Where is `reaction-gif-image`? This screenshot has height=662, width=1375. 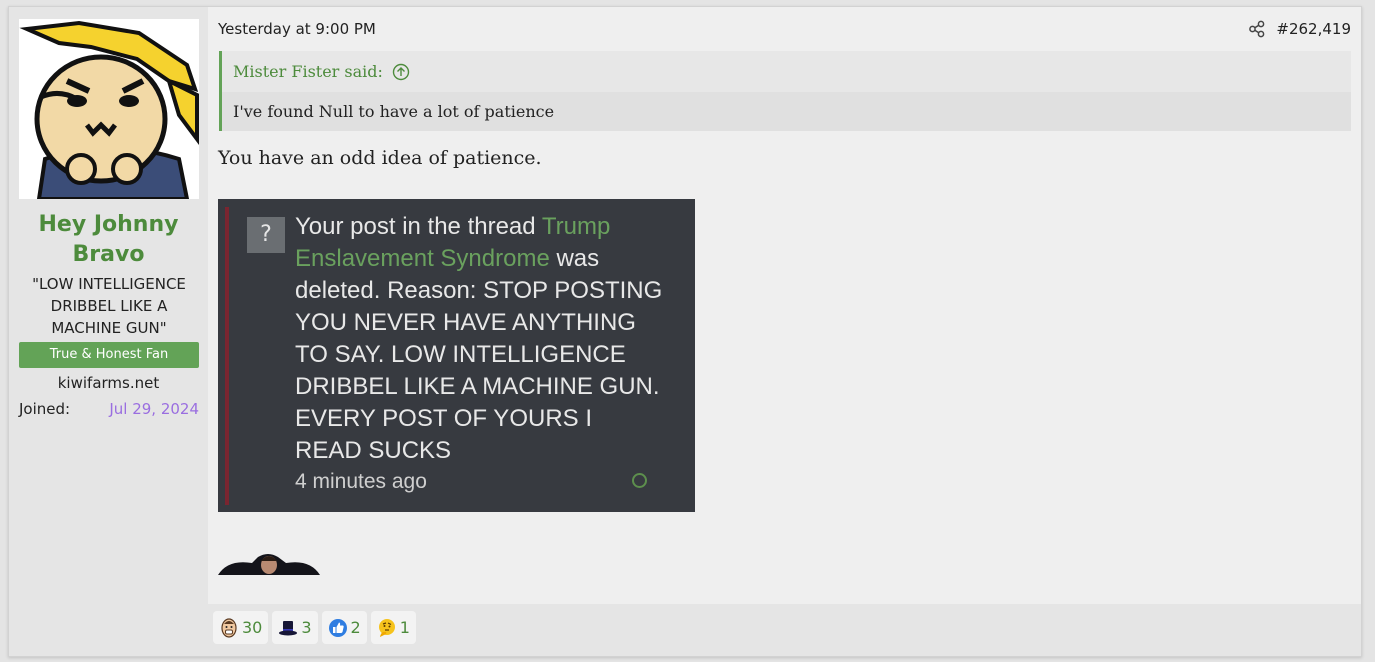
reaction-gif-image is located at coordinates (269, 564).